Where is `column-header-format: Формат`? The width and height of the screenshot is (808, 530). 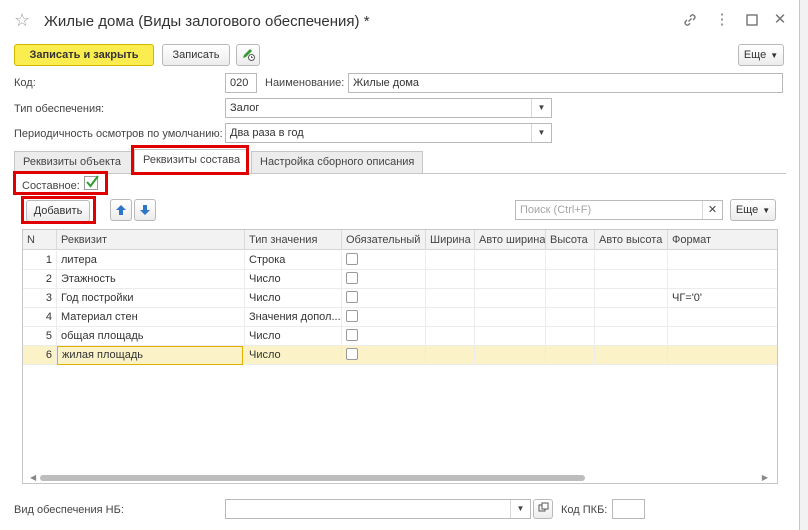 column-header-format: Формат is located at coordinates (722, 240).